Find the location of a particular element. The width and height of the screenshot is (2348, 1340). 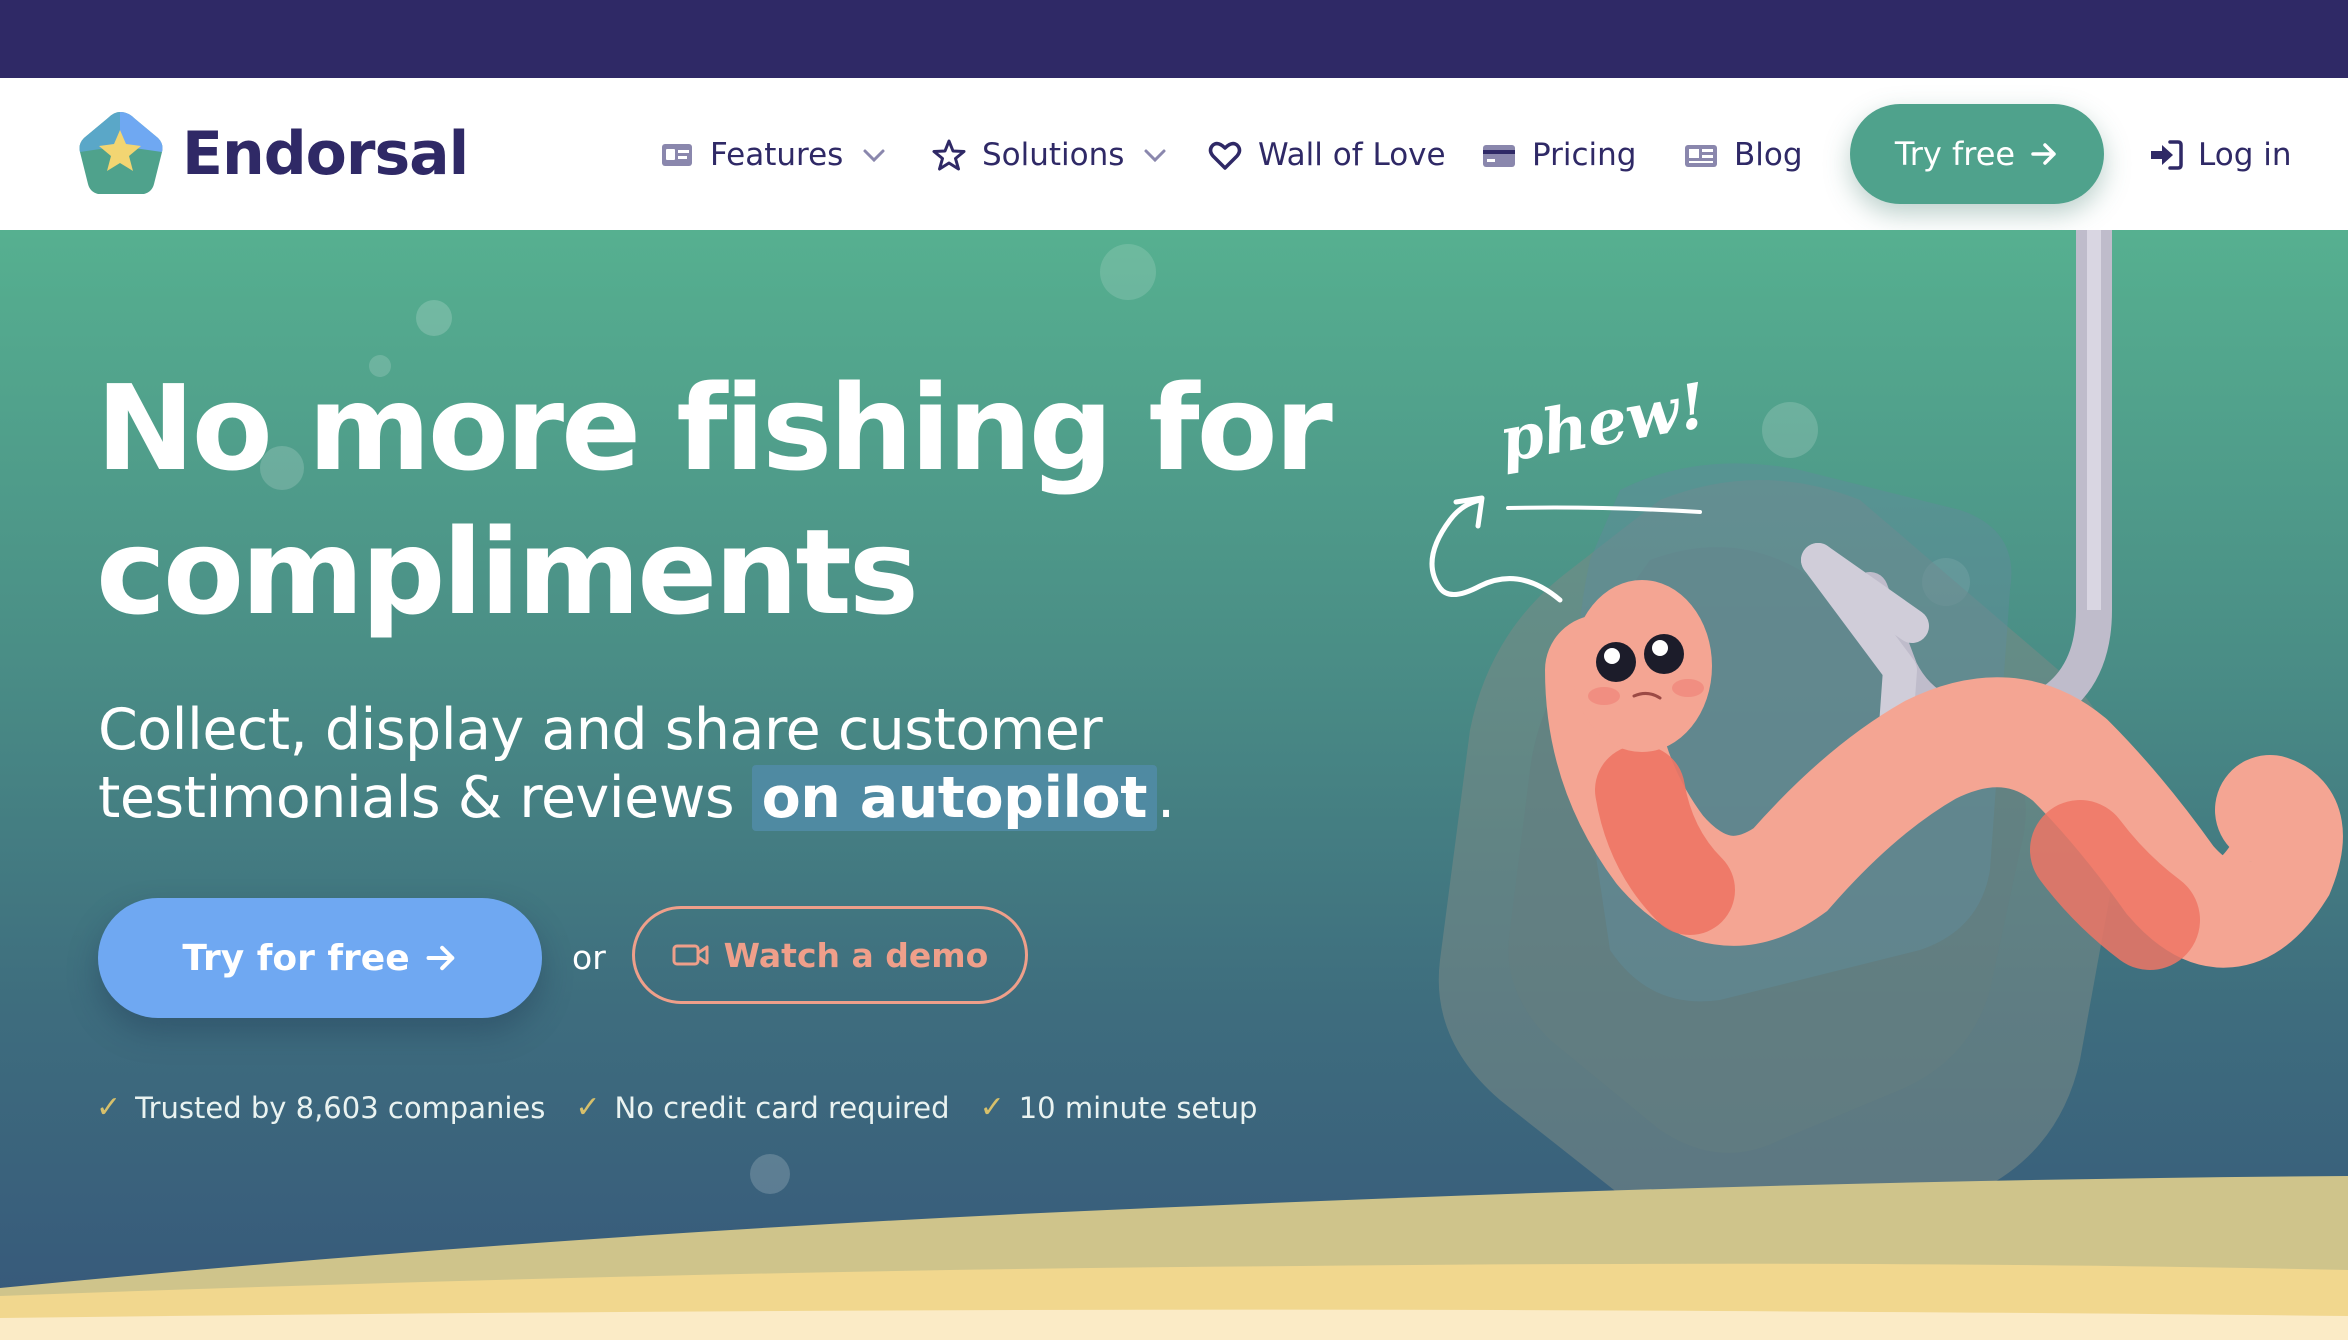

or-separator: or is located at coordinates (589, 957).